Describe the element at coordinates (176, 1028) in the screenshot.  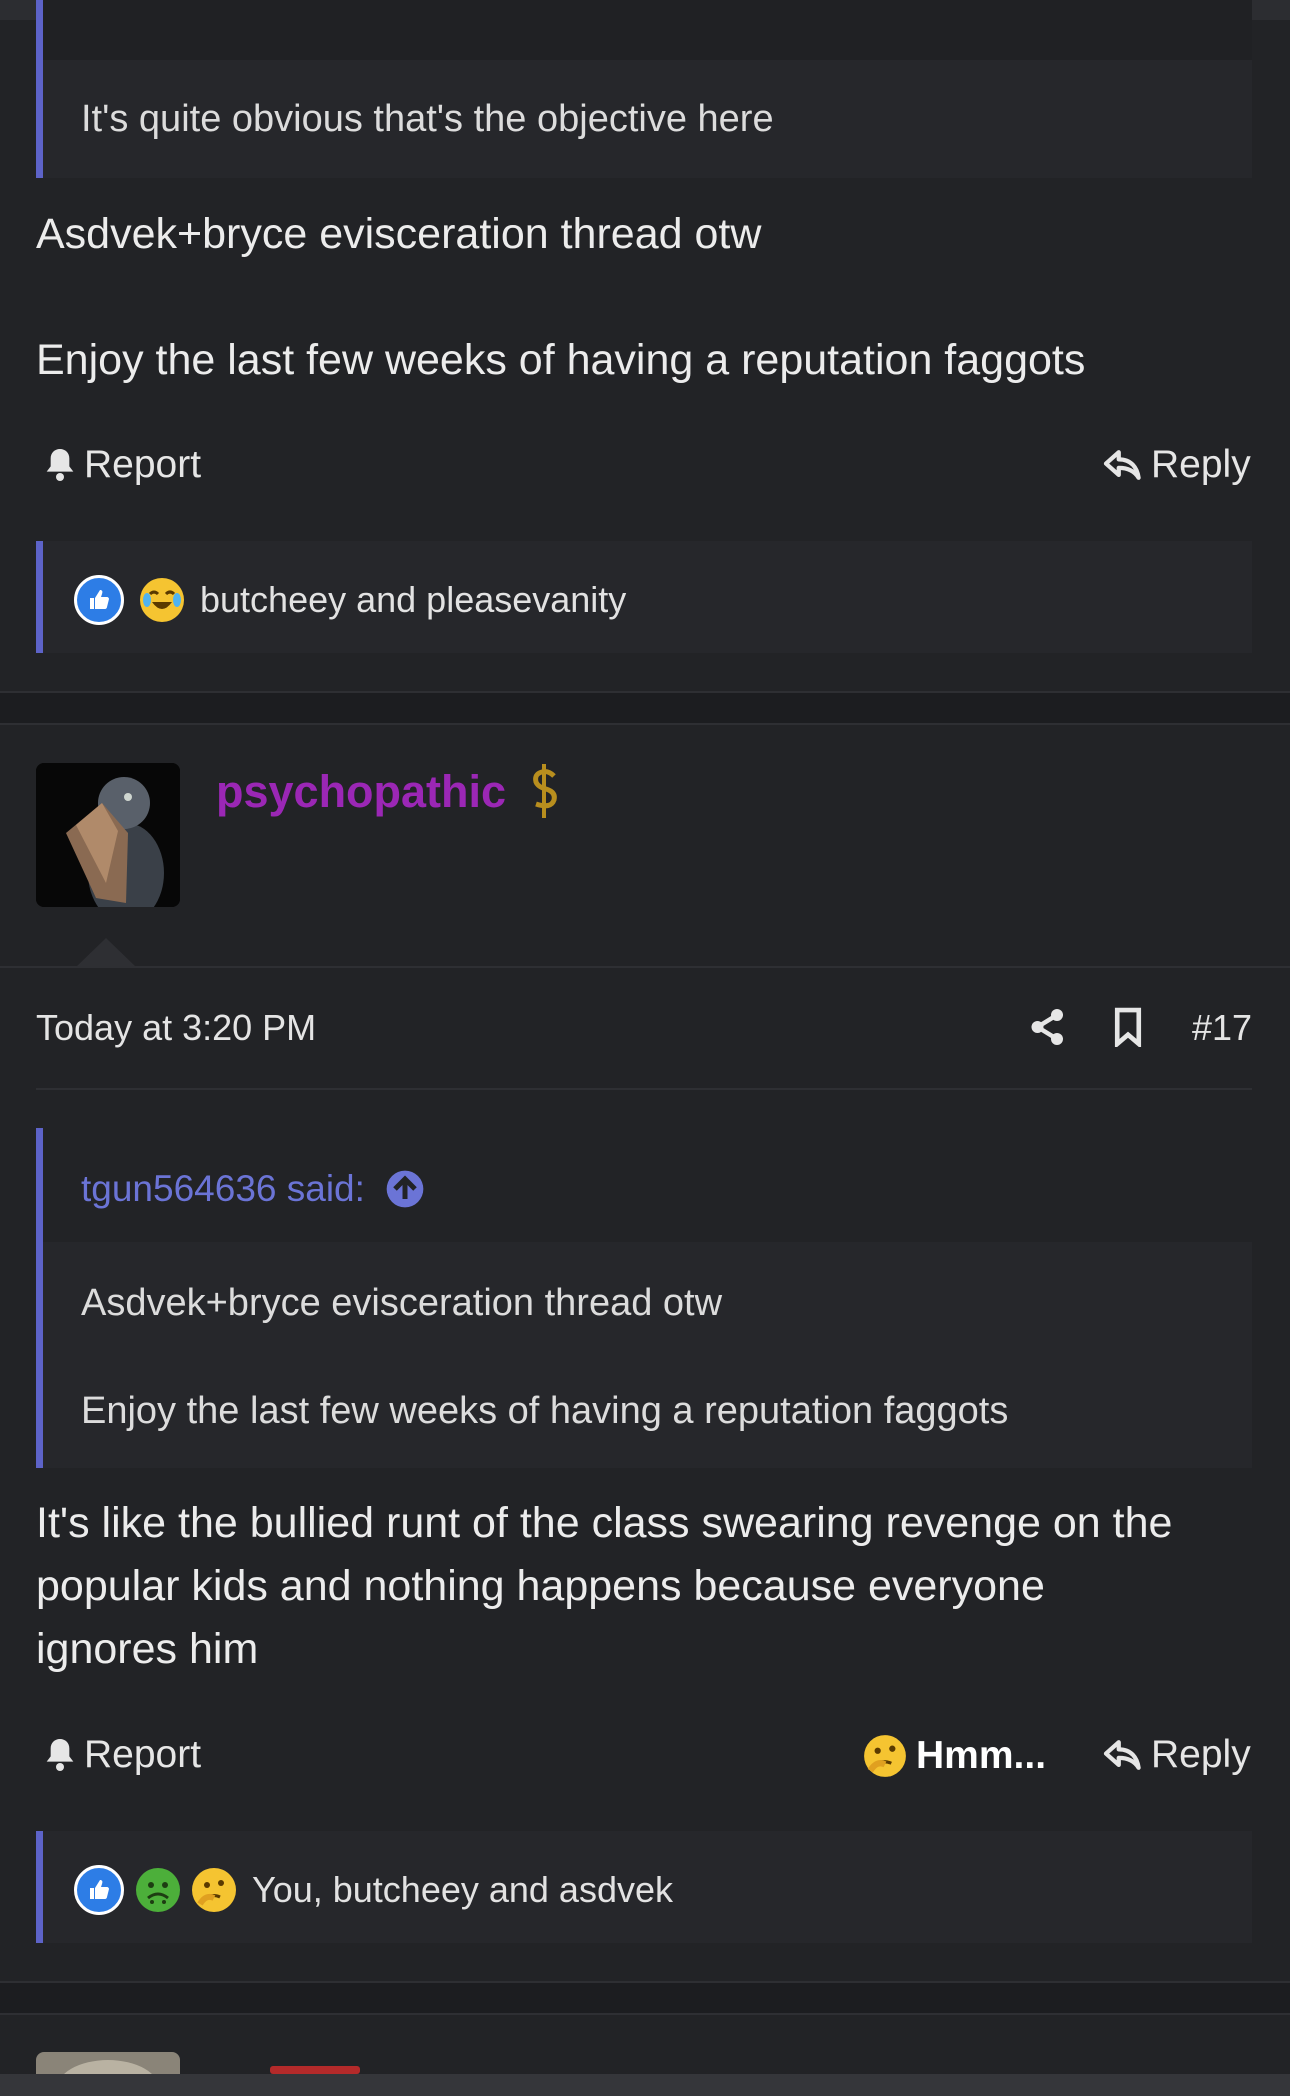
I see `post-timestamp: Today at 3:20 PM` at that location.